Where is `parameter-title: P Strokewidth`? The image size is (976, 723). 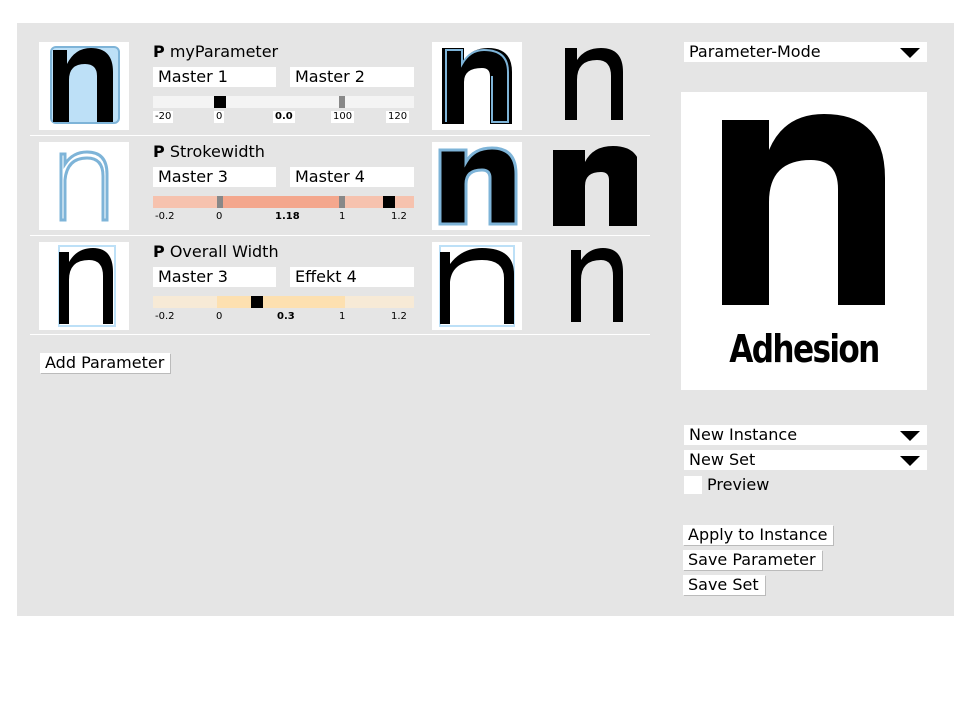
parameter-title: P Strokewidth is located at coordinates (209, 151).